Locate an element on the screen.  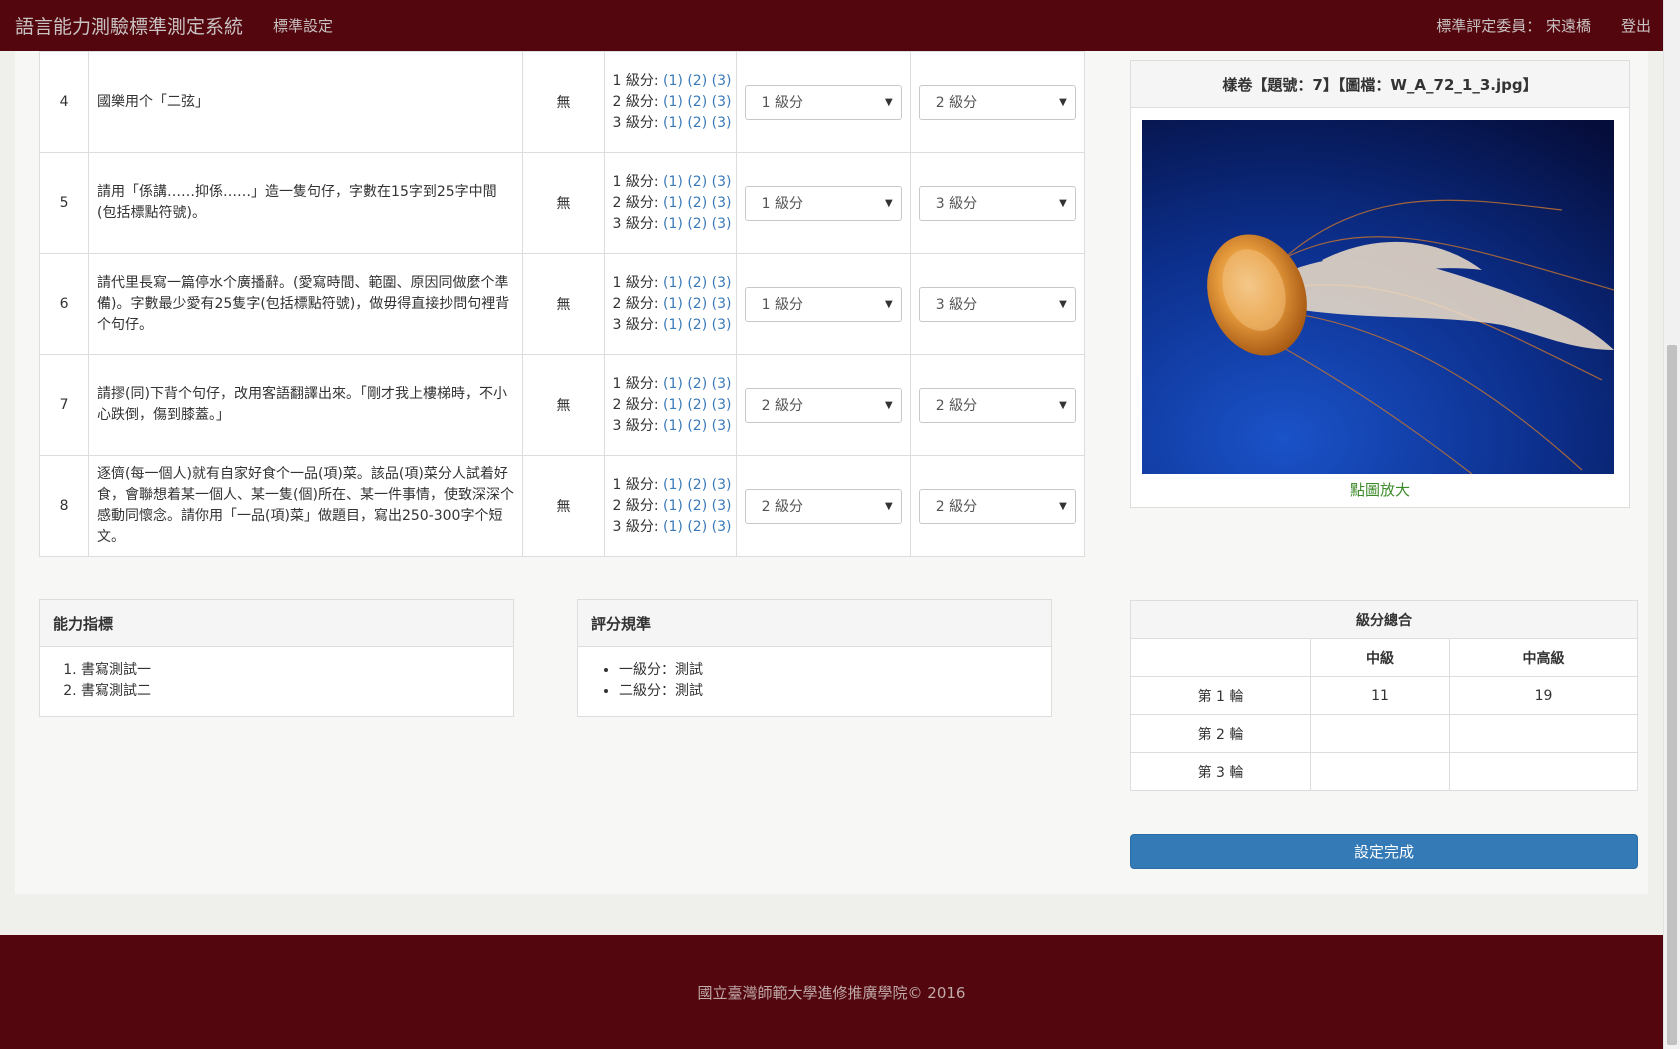
question-text: 請用「係講……抑係……」造一隻句仔，字數在15字到25字中間(包括標點符號)。 is located at coordinates (306, 203).